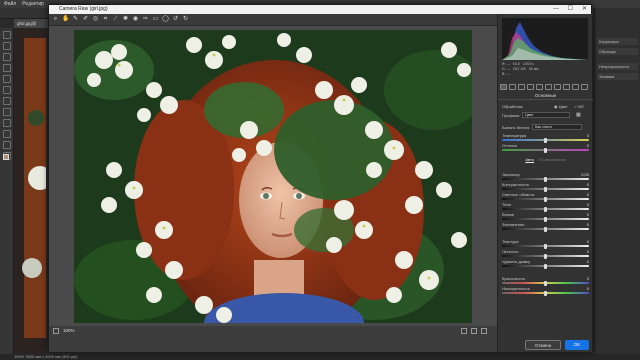  What do you see at coordinates (528, 64) in the screenshot?
I see `exif-shutter: 1/200 с` at bounding box center [528, 64].